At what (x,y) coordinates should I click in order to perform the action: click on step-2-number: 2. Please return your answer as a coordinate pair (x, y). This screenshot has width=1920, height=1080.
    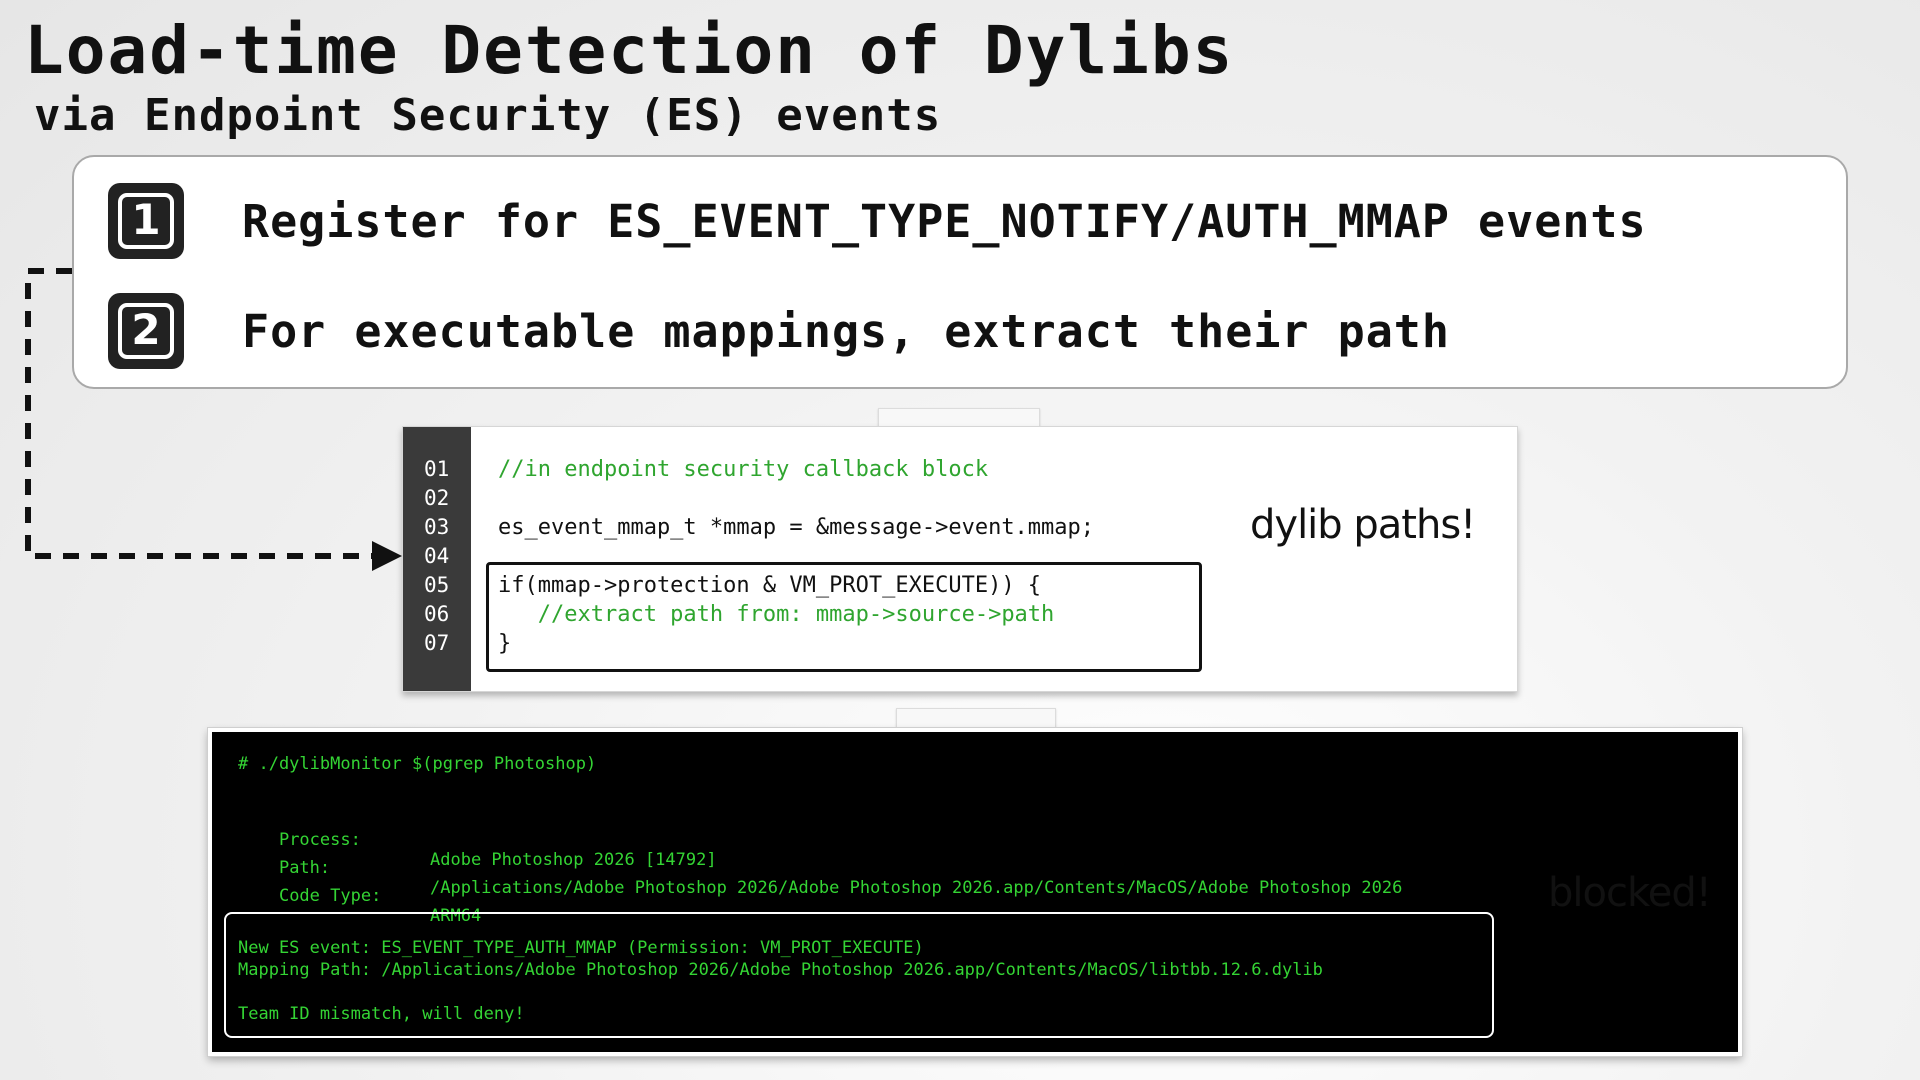
    Looking at the image, I should click on (146, 331).